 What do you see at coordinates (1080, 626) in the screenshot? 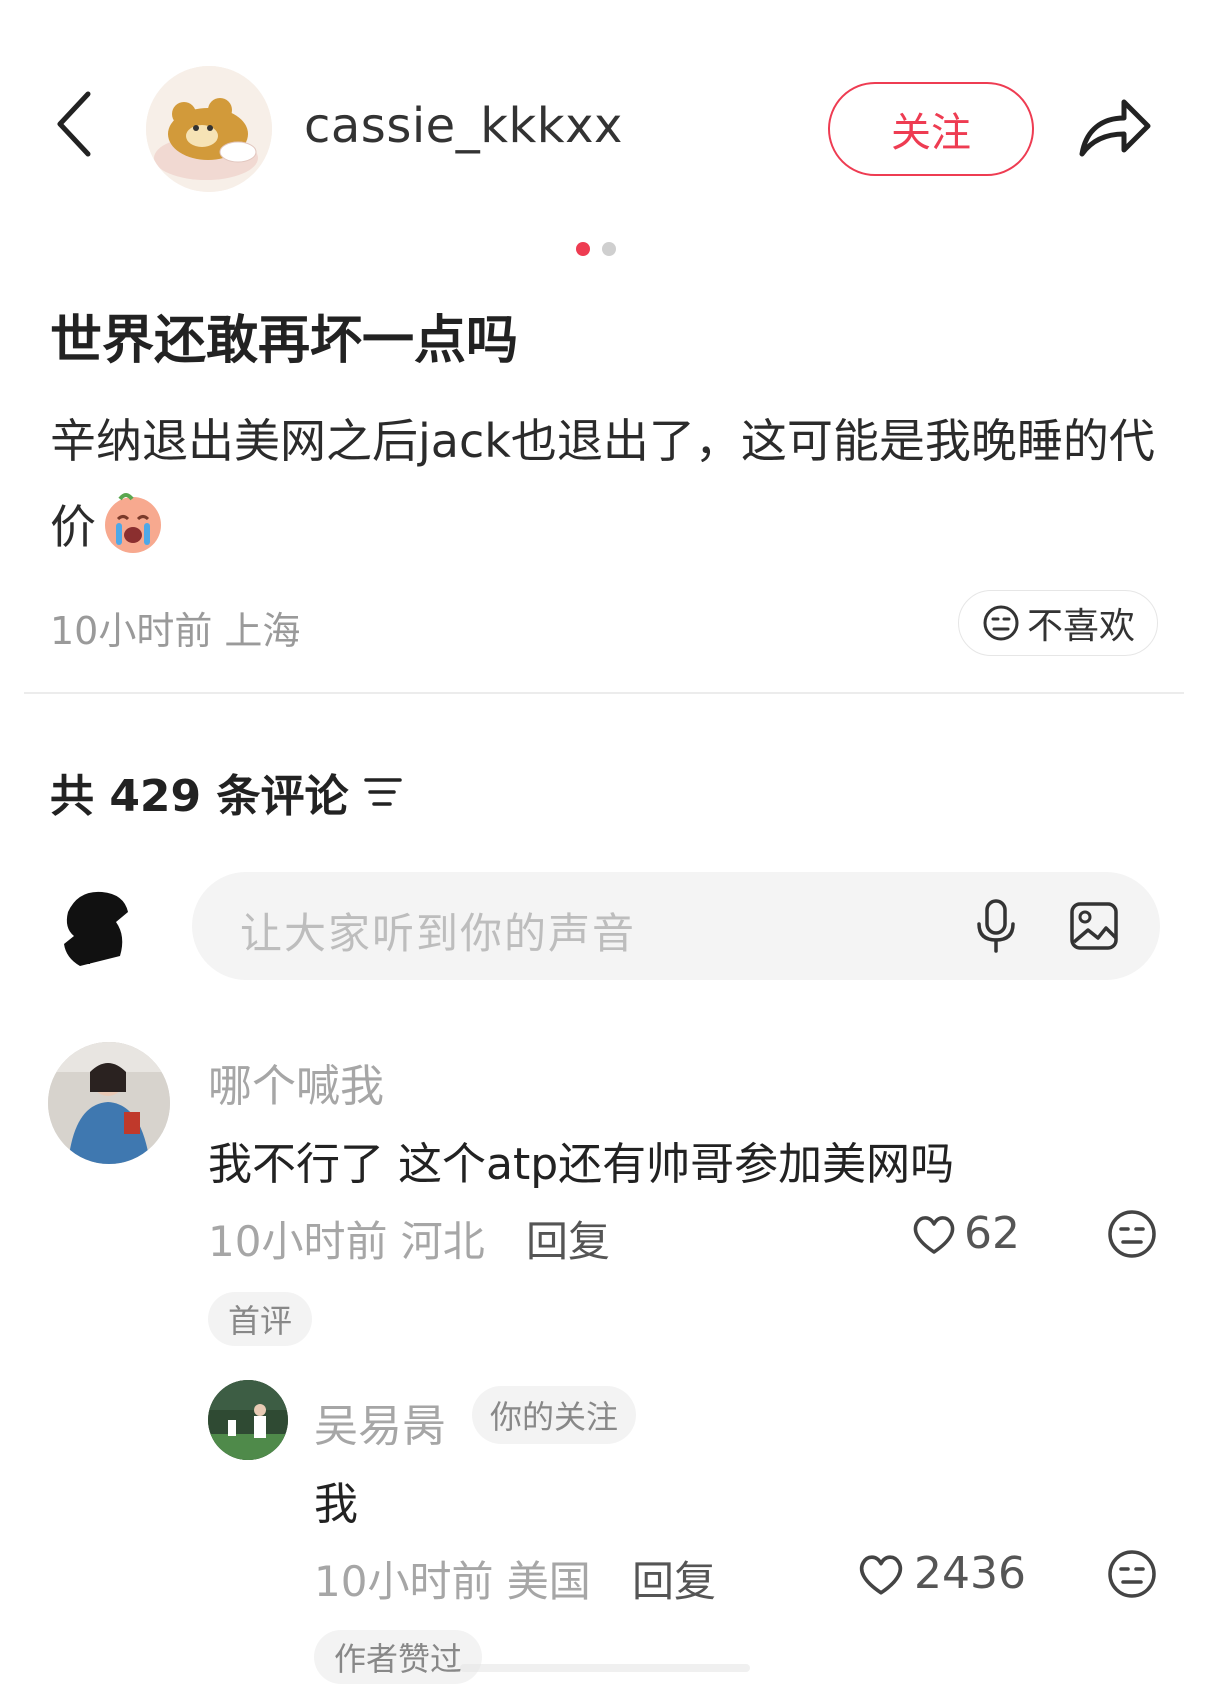
I see `dislike-label: 不喜欢` at bounding box center [1080, 626].